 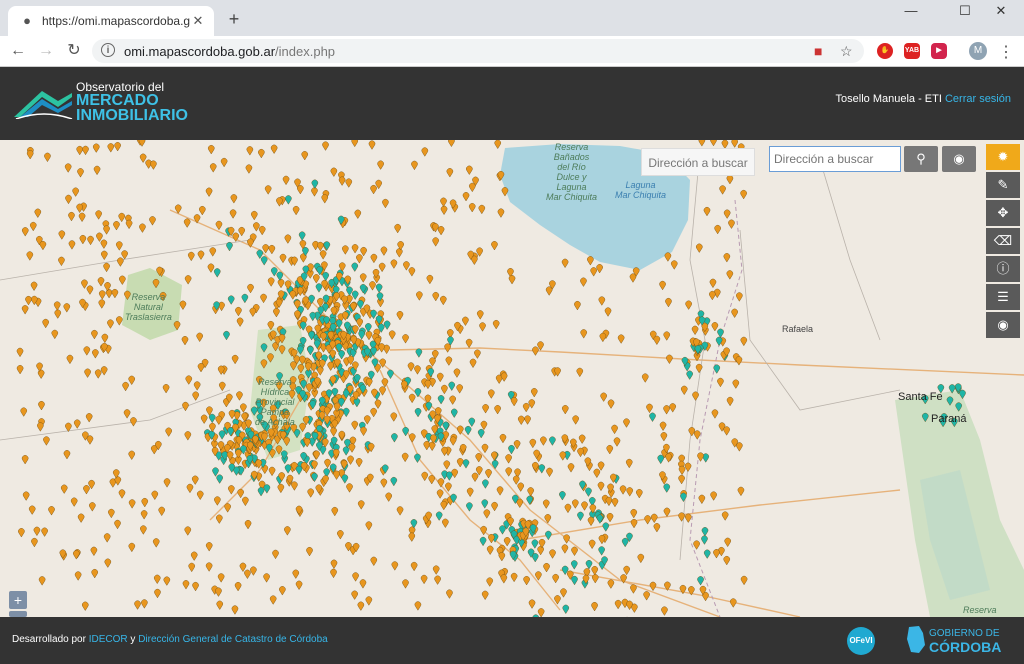 What do you see at coordinates (1003, 269) in the screenshot?
I see `info-icon: ⓘ` at bounding box center [1003, 269].